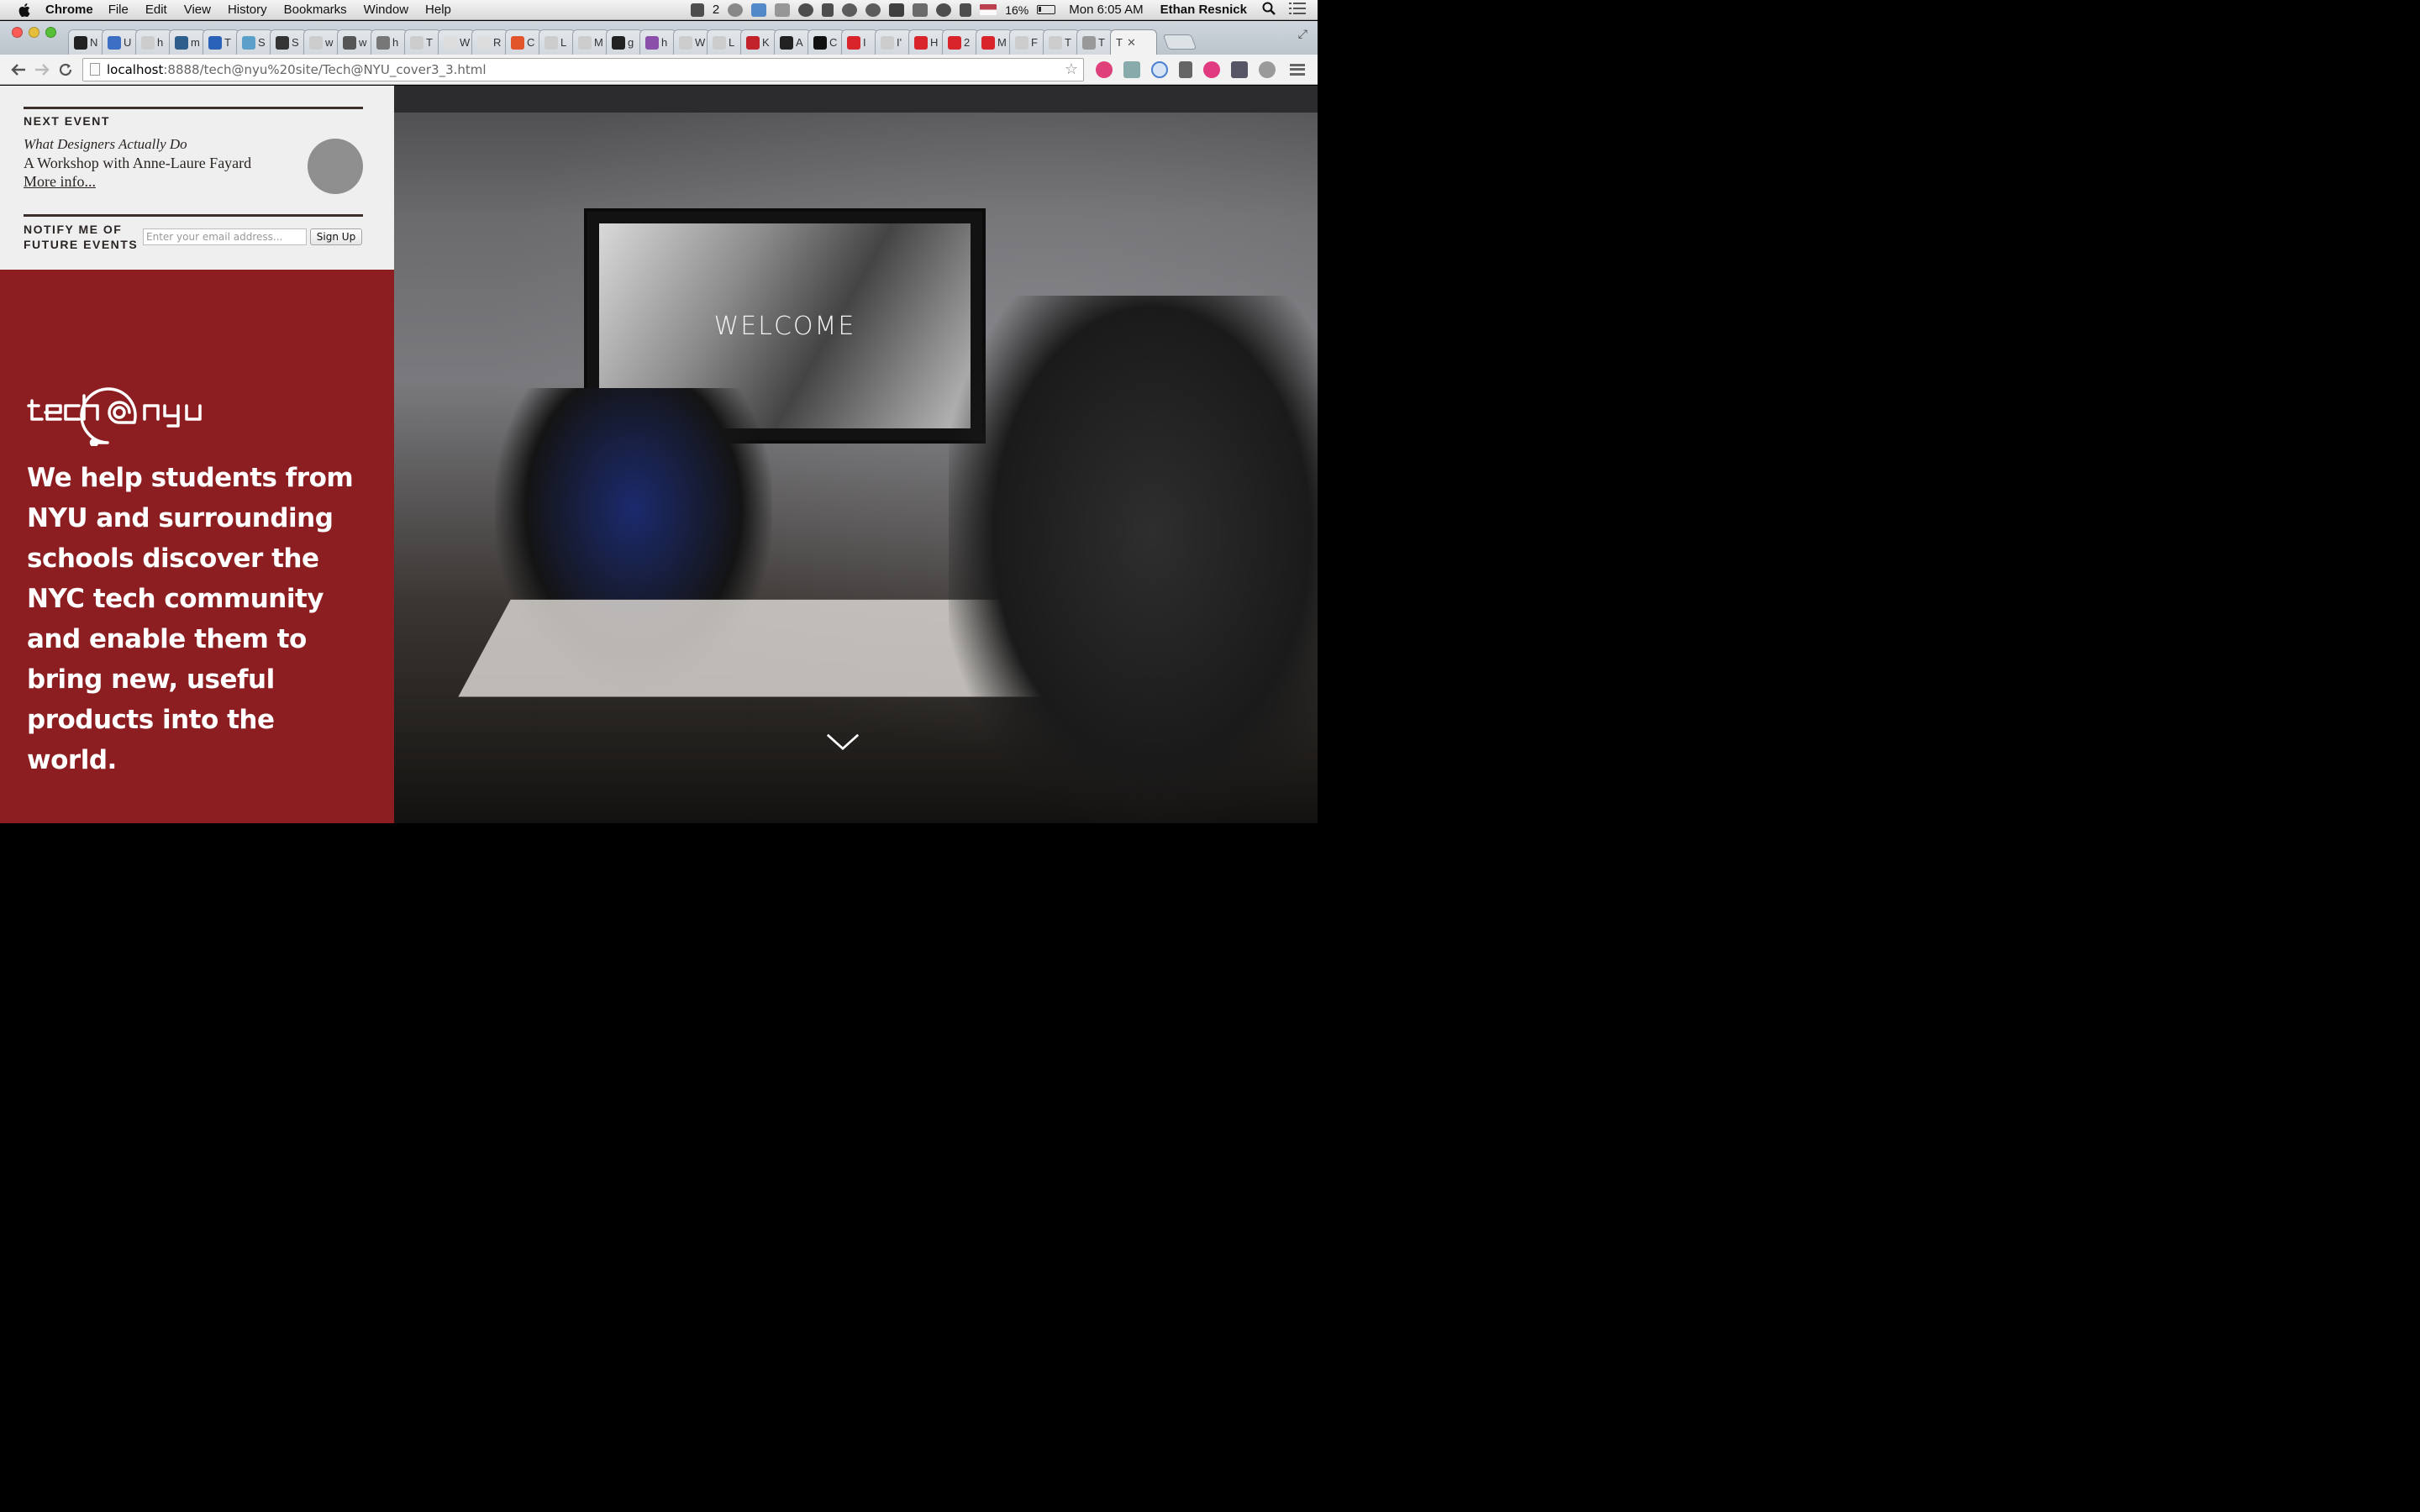 The height and width of the screenshot is (1512, 2420). What do you see at coordinates (1203, 10) in the screenshot?
I see `menubar-user: Ethan Resnick` at bounding box center [1203, 10].